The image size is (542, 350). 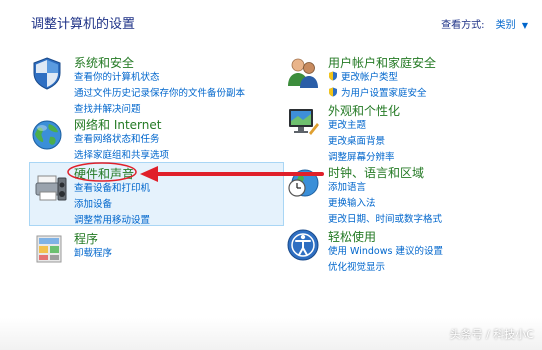 What do you see at coordinates (303, 73) in the screenshot?
I see `users-icon` at bounding box center [303, 73].